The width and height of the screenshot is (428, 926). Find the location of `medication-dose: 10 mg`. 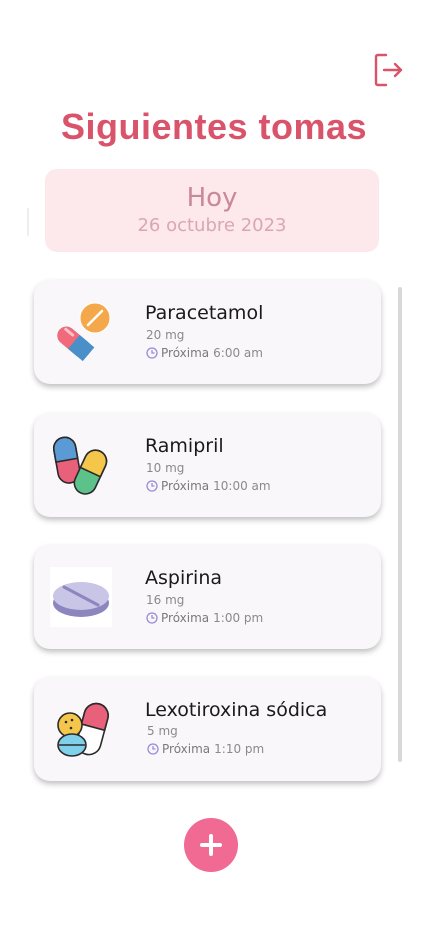

medication-dose: 10 mg is located at coordinates (165, 468).